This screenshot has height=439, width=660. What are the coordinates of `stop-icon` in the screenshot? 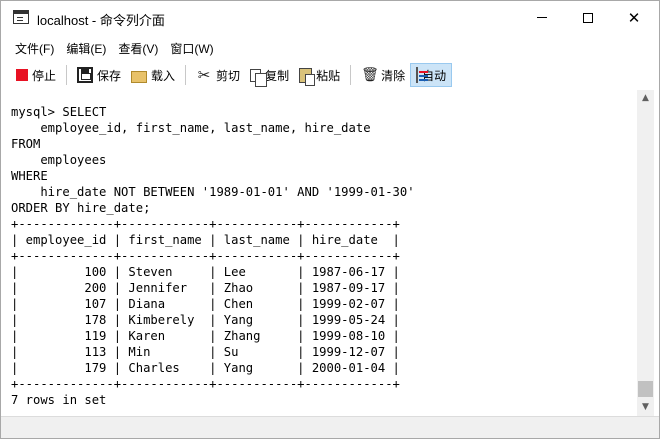 It's located at (22, 75).